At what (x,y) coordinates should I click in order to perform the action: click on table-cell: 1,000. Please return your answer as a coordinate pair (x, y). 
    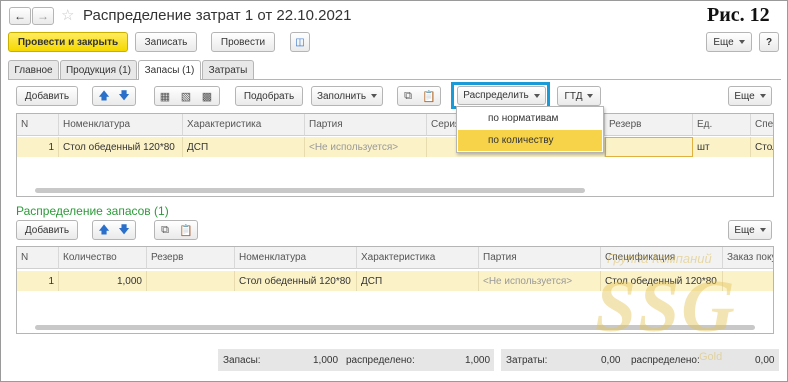
    Looking at the image, I should click on (103, 281).